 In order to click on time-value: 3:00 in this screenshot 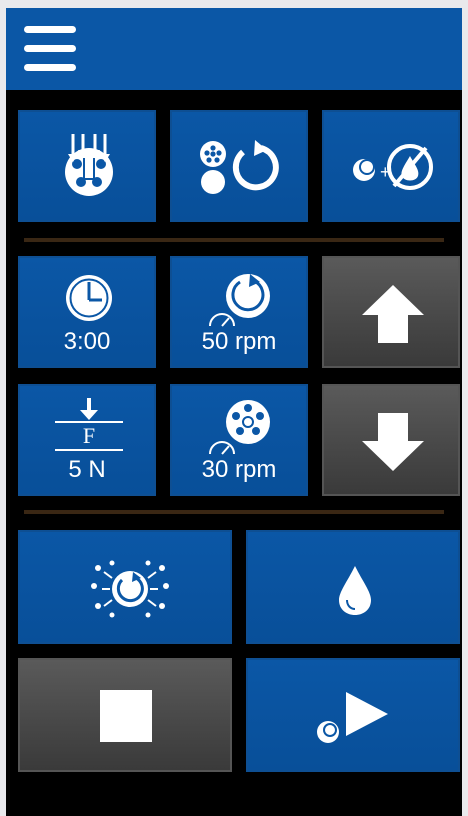, I will do `click(87, 341)`.